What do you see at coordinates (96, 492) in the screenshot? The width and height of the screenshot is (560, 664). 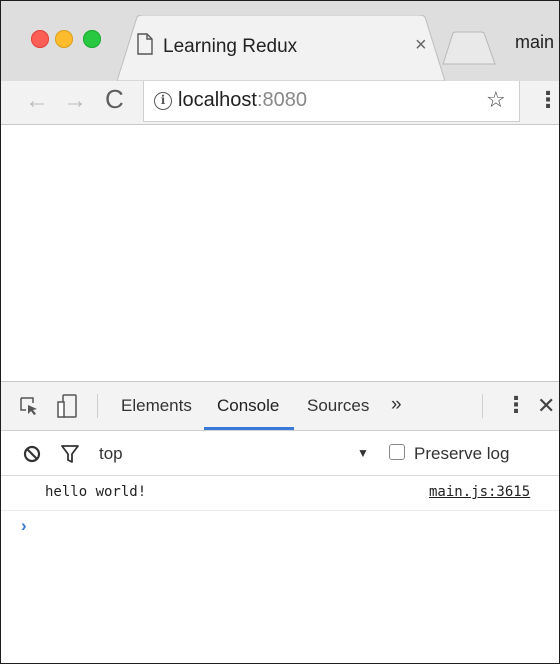 I see `console-message-text: hello world!` at bounding box center [96, 492].